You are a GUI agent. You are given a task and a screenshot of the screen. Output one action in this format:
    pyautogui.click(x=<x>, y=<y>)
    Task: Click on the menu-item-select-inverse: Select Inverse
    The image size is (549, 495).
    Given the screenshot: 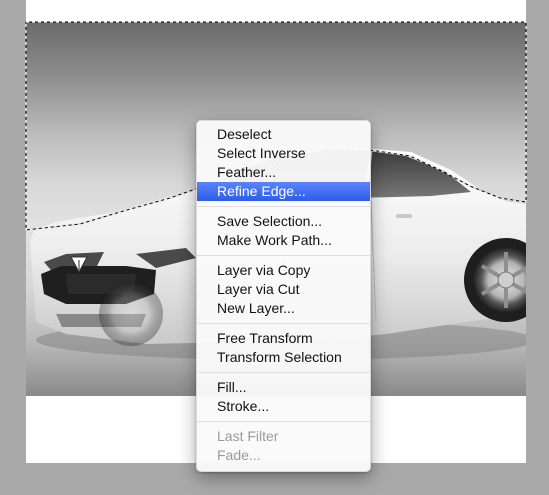 What is the action you would take?
    pyautogui.click(x=283, y=153)
    